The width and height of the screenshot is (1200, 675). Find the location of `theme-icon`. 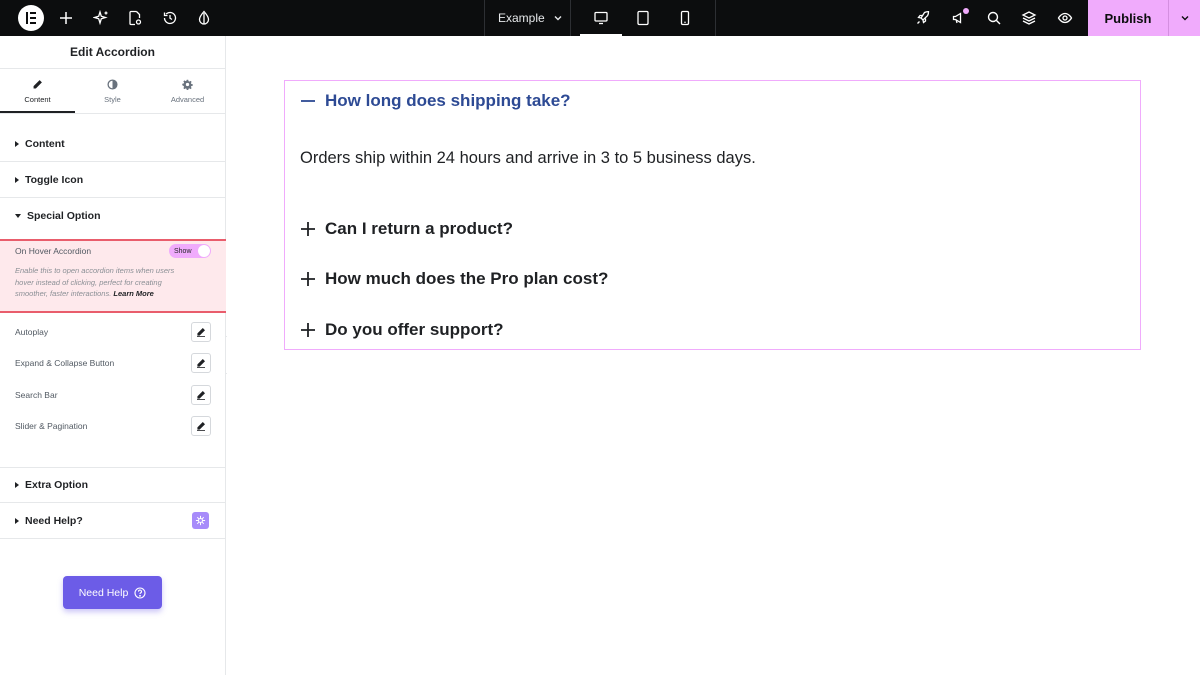

theme-icon is located at coordinates (204, 18).